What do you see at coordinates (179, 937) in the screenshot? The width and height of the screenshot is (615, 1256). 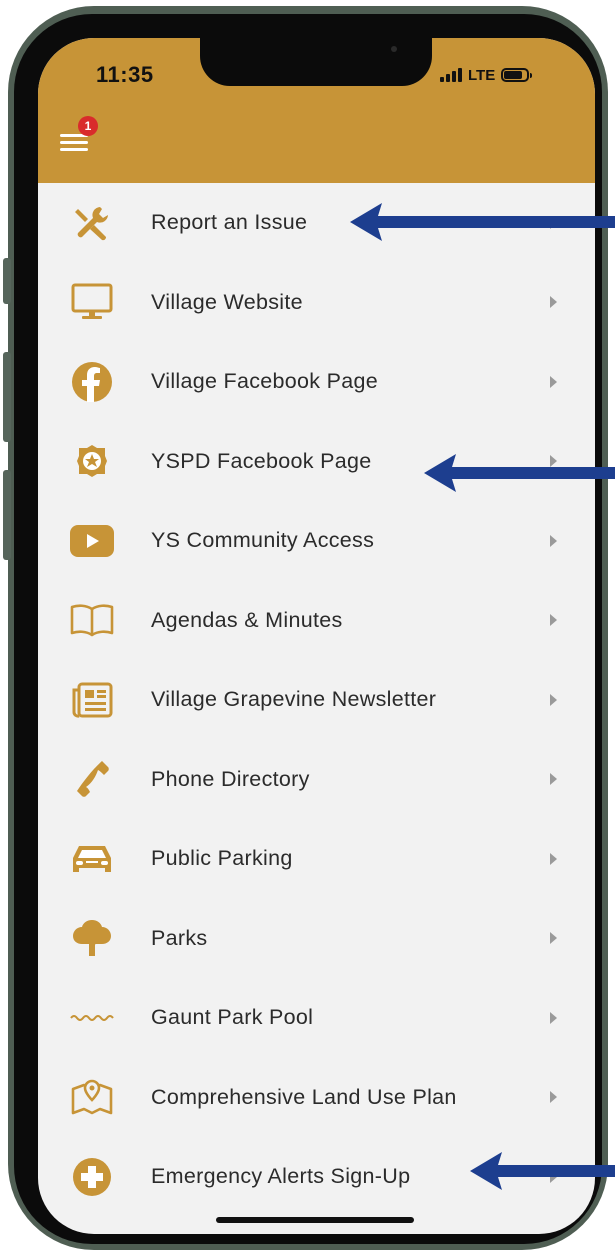 I see `menu-item-label: Parks` at bounding box center [179, 937].